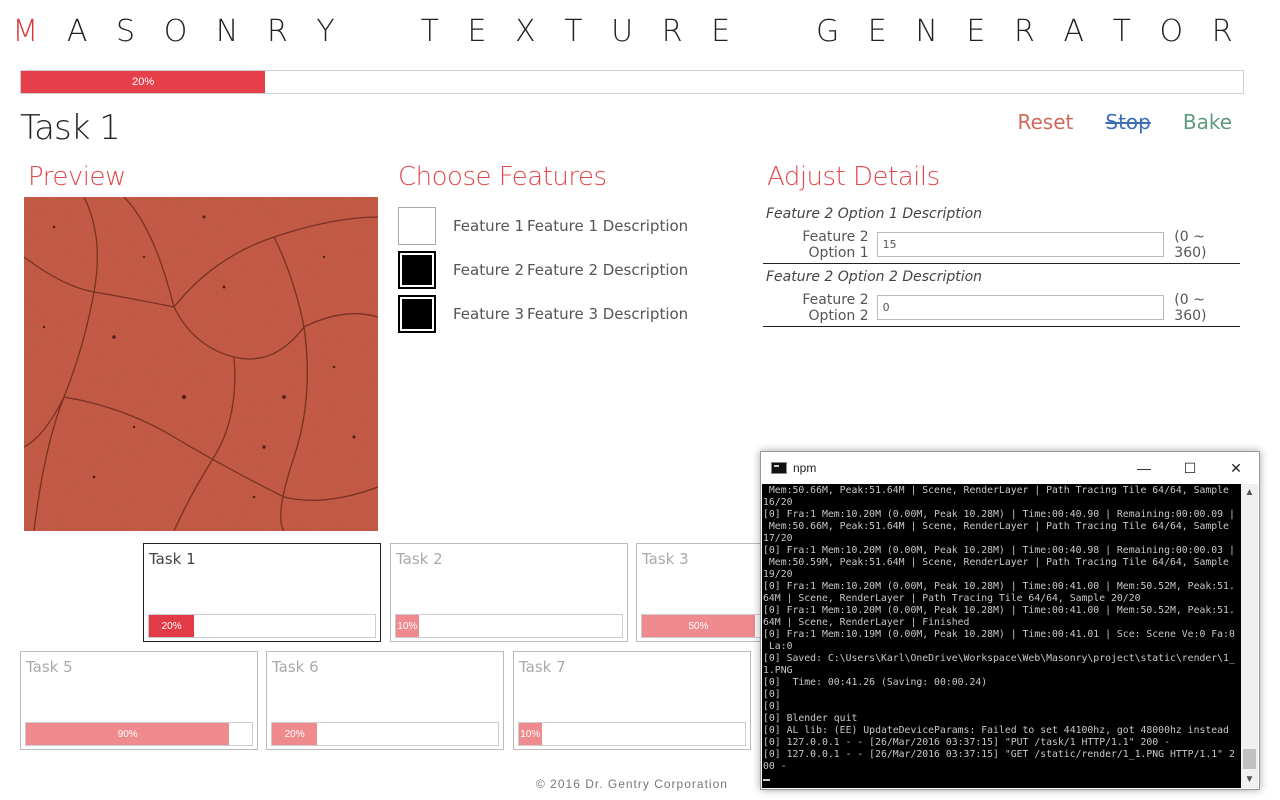 This screenshot has width=1280, height=800. Describe the element at coordinates (502, 177) in the screenshot. I see `features-heading: Choose Features` at that location.